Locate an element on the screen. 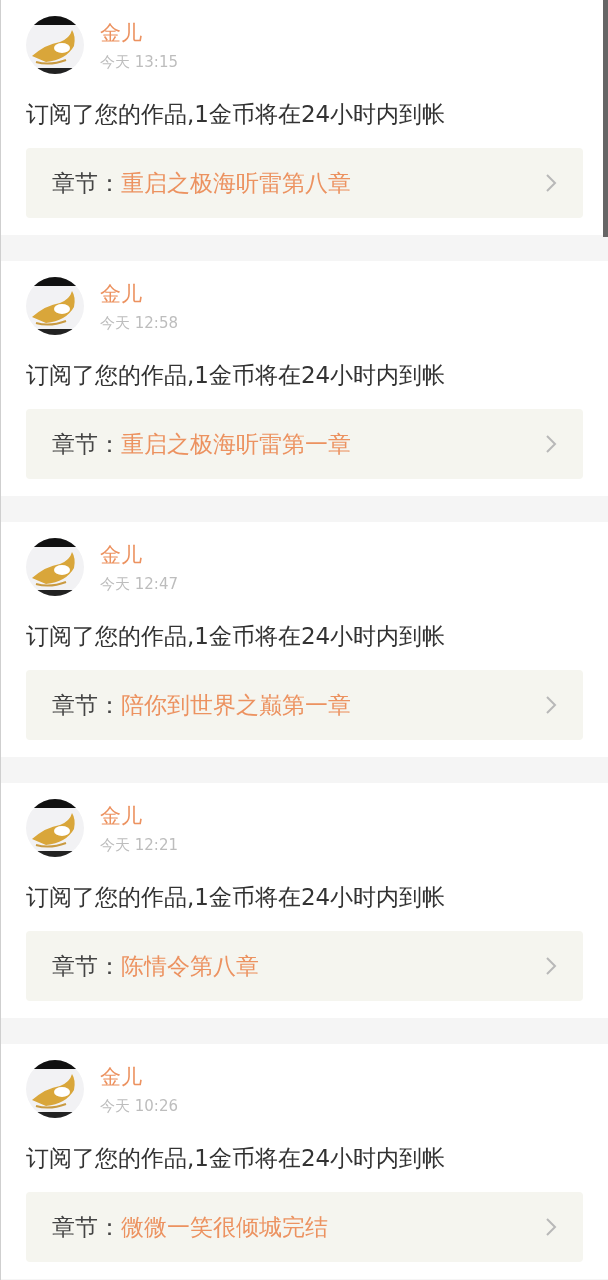 This screenshot has width=608, height=1280. chapter-title: 微微一笑很倾城完结 is located at coordinates (225, 1227).